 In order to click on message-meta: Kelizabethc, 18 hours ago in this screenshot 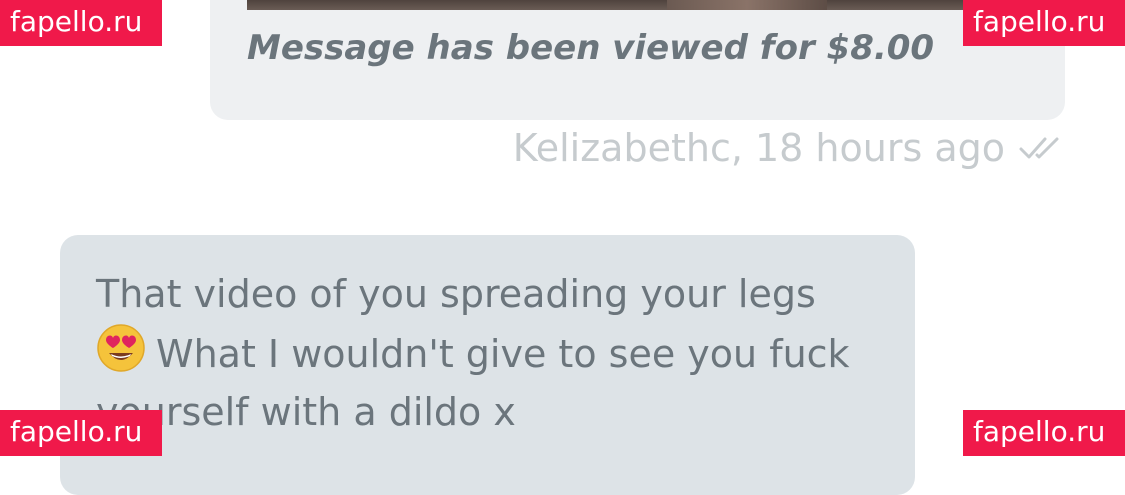, I will do `click(789, 148)`.